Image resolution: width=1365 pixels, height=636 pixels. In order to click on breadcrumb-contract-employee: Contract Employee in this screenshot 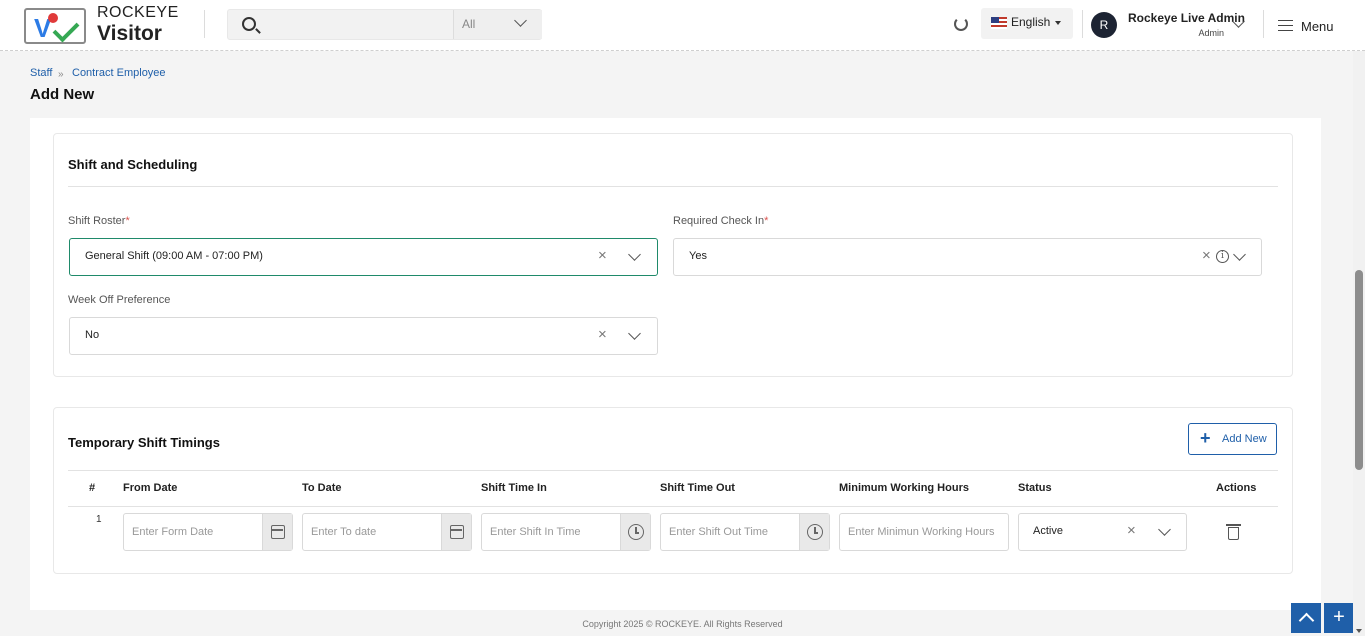, I will do `click(119, 73)`.